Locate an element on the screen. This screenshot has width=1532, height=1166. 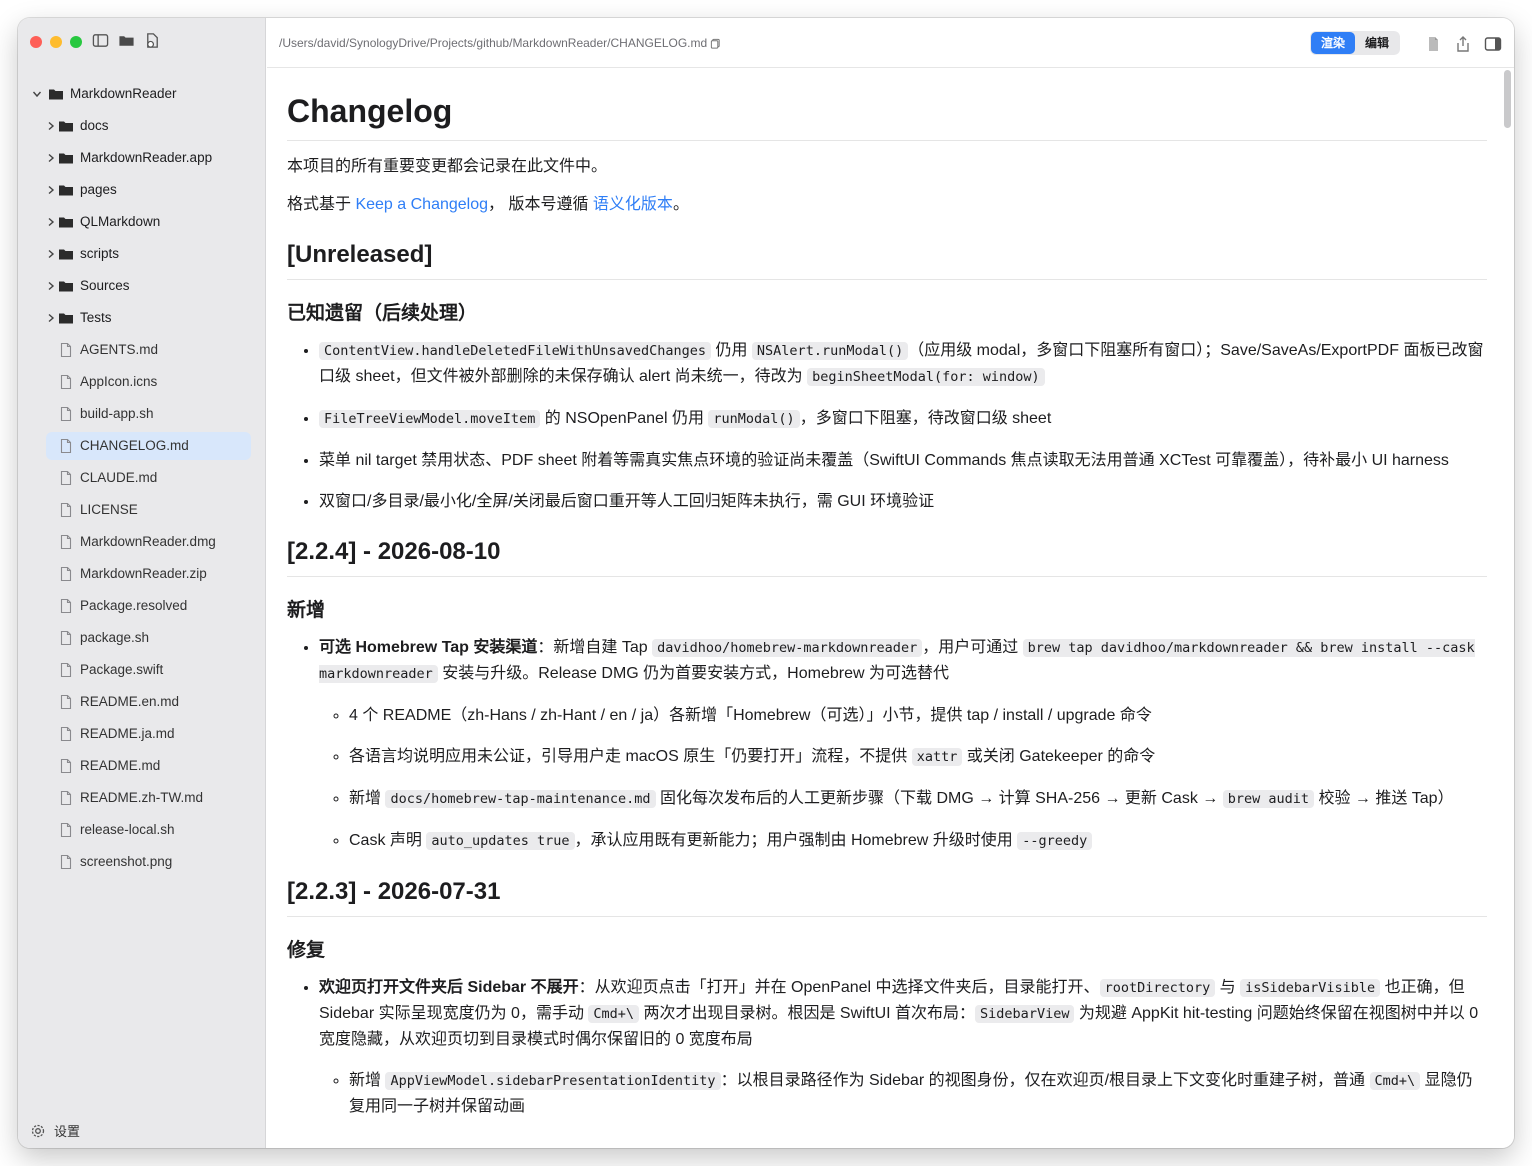
tree-item-label: CHANGELOG.md is located at coordinates (134, 445).